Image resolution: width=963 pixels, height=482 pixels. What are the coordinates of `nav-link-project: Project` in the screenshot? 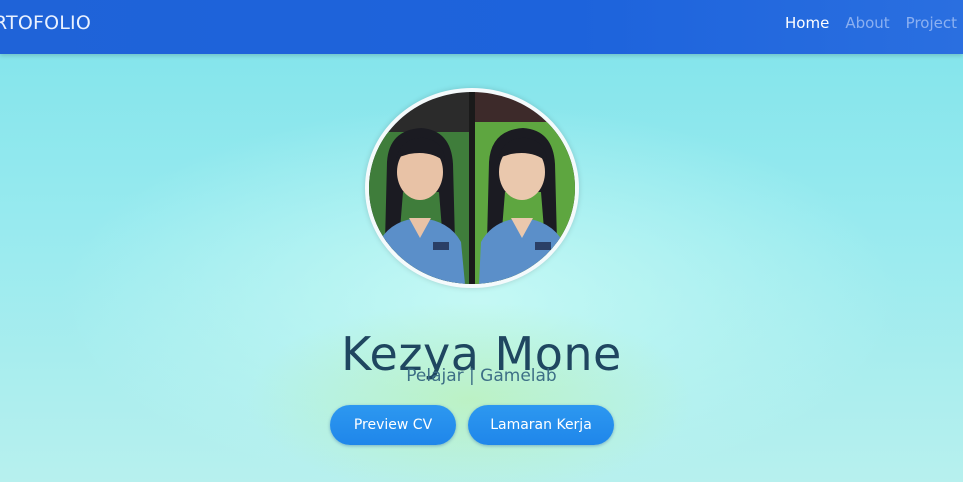 It's located at (931, 23).